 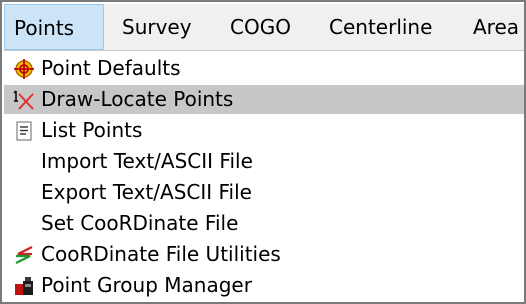 I want to click on menu-survey: Survey, so click(x=157, y=27).